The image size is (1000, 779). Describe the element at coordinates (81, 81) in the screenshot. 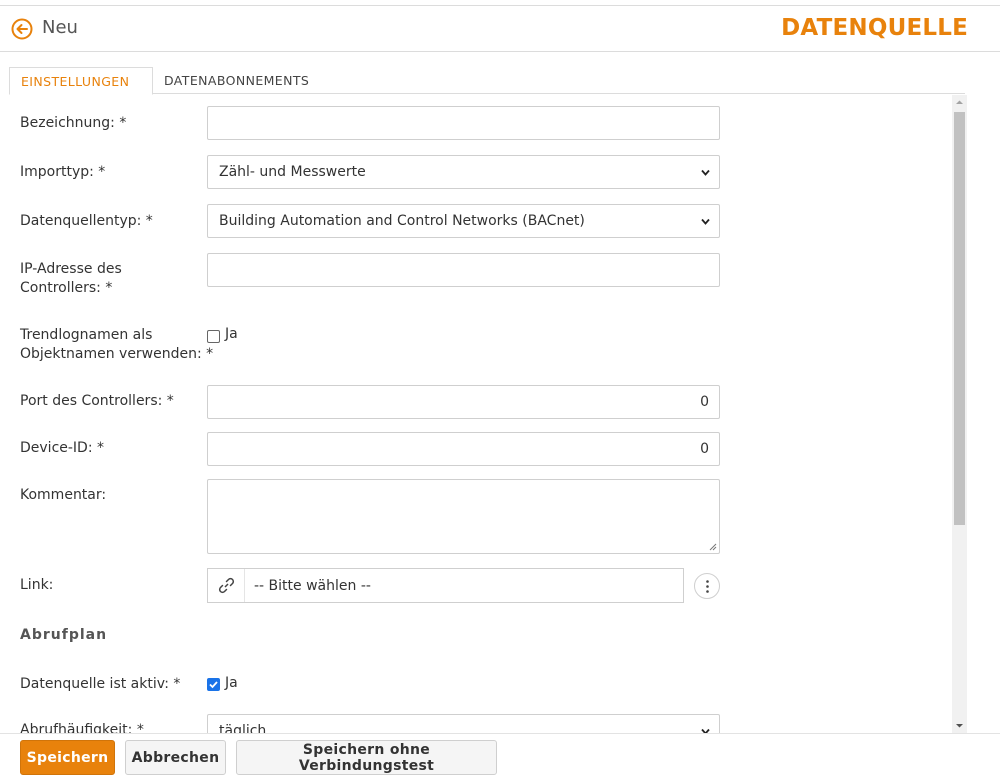

I see `tab-einstellungen: EINSTELLUNGEN` at that location.